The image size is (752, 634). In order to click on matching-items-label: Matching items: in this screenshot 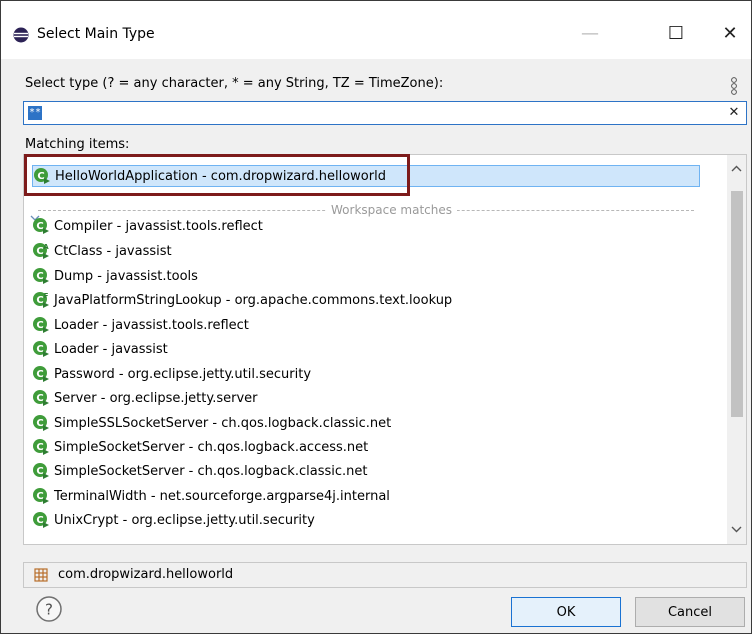, I will do `click(77, 144)`.